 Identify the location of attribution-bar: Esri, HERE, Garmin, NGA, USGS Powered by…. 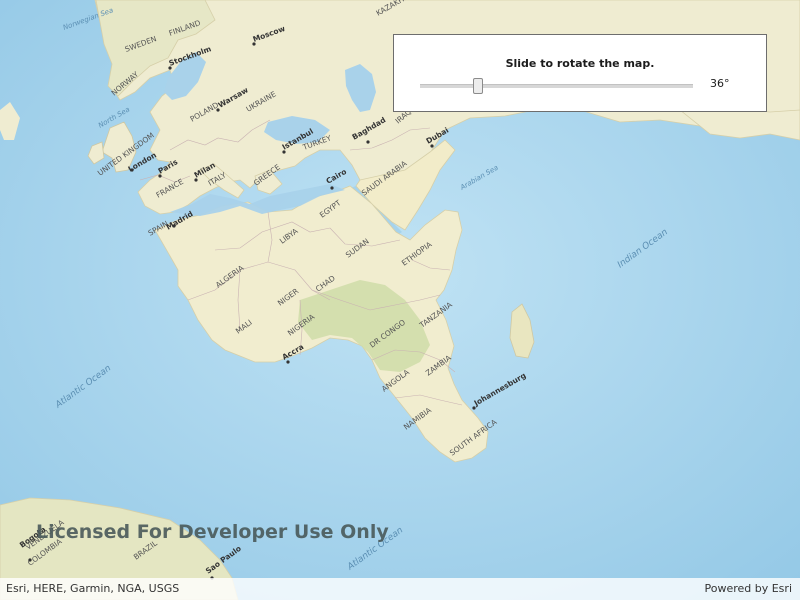
(400, 589).